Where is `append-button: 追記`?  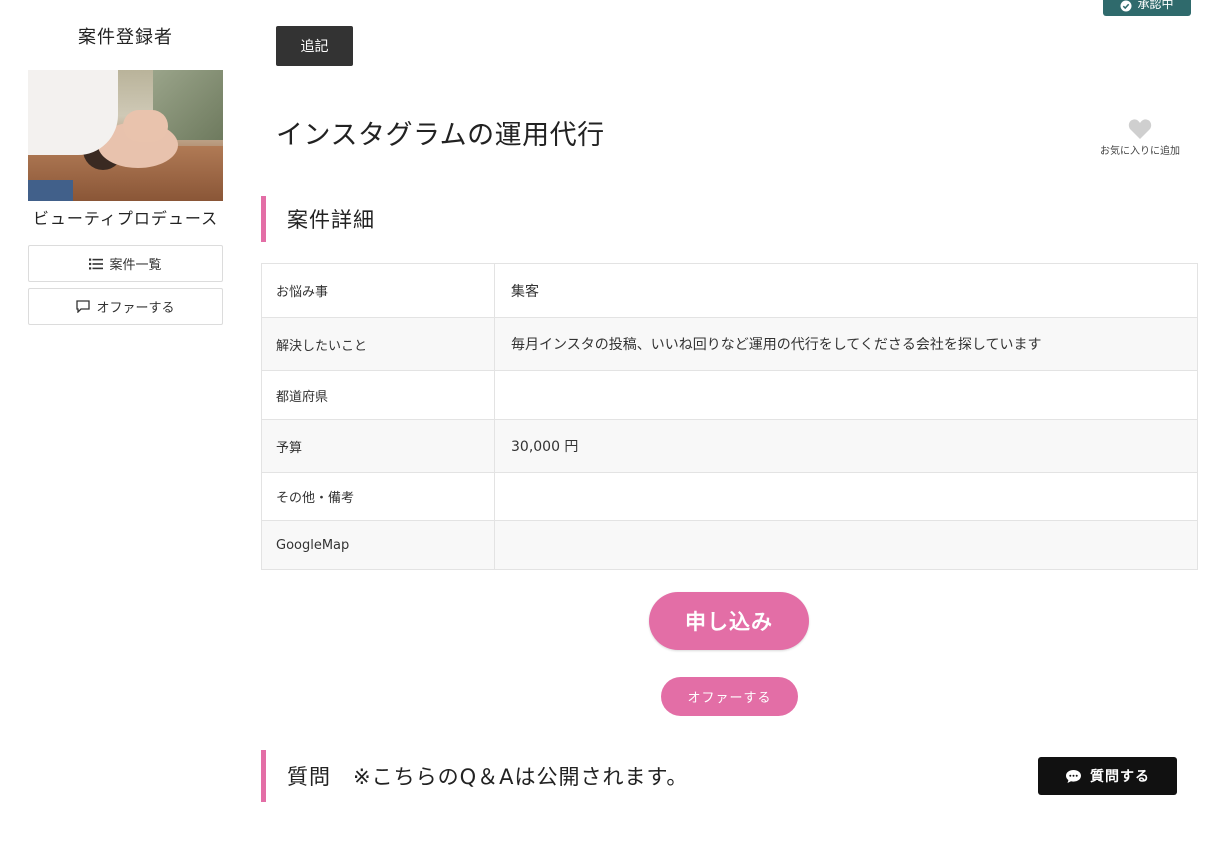 append-button: 追記 is located at coordinates (314, 46).